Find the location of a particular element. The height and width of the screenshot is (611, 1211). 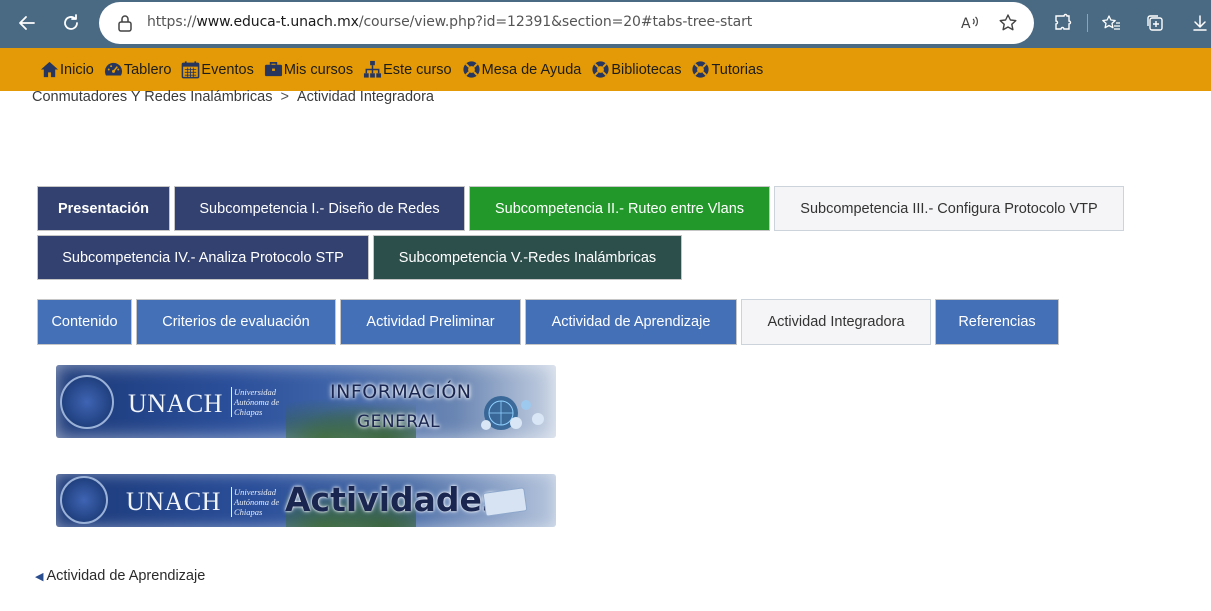

banner-title-line2: GENERAL is located at coordinates (399, 422).